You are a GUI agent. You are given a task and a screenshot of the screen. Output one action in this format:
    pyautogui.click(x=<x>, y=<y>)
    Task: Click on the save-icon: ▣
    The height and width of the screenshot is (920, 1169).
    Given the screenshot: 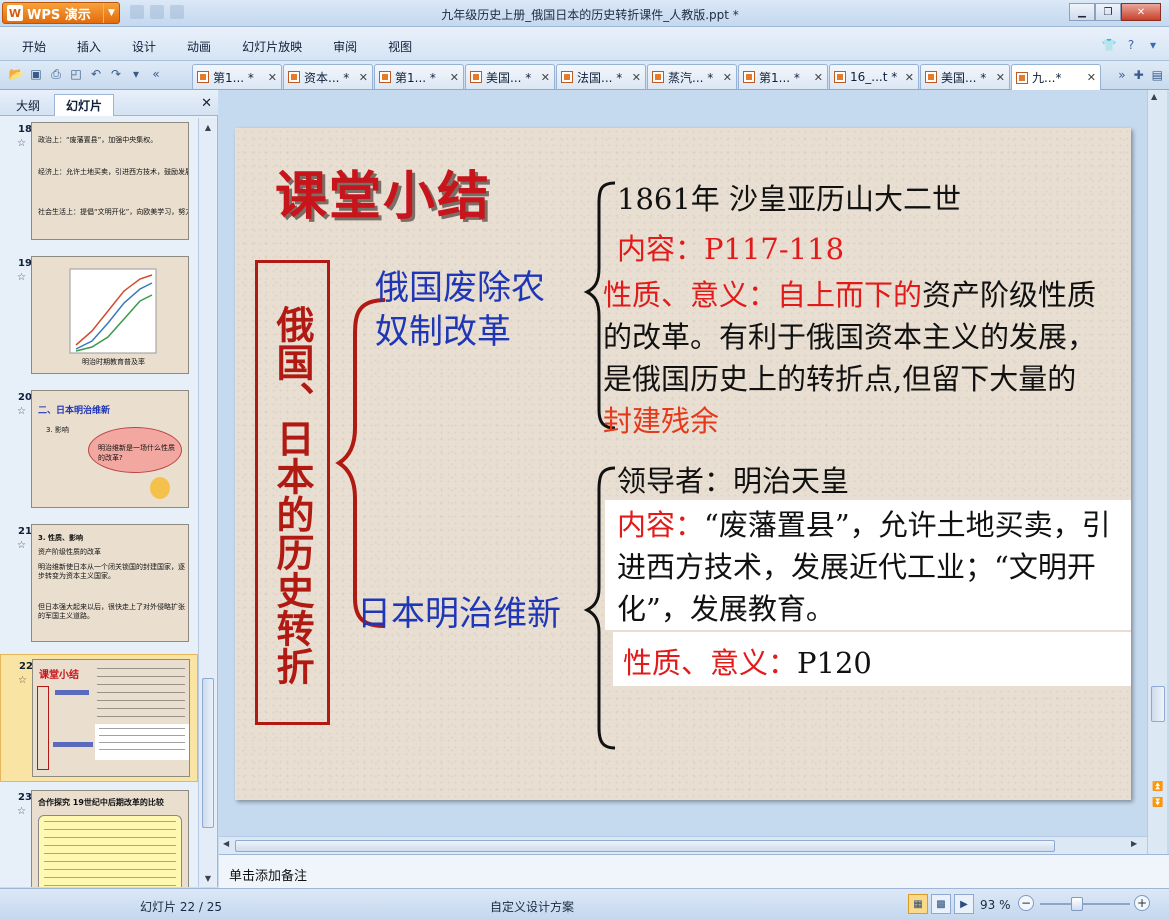 What is the action you would take?
    pyautogui.click(x=36, y=74)
    